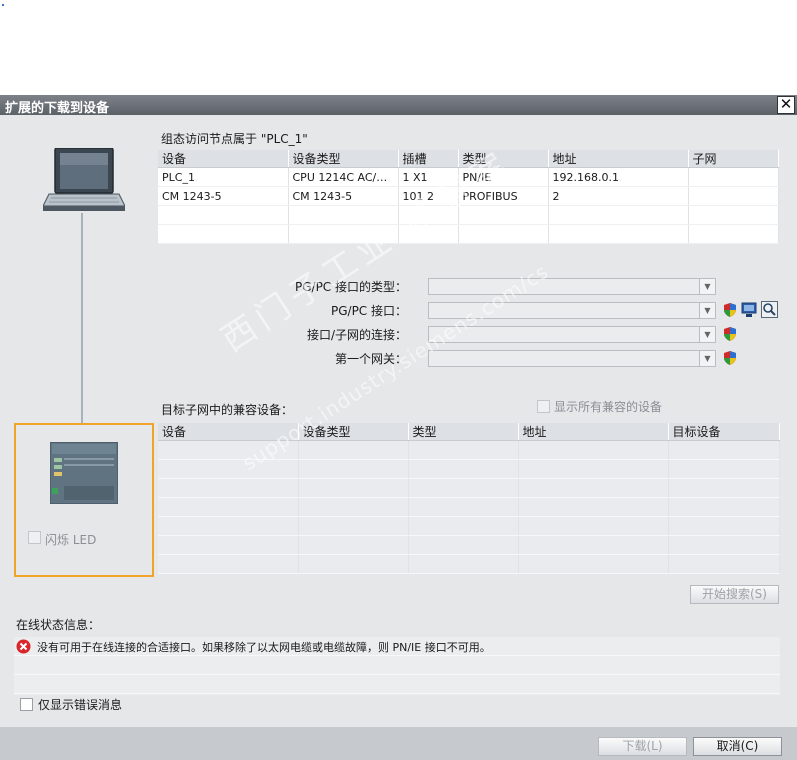 The image size is (797, 760). What do you see at coordinates (26, 704) in the screenshot?
I see `errors-only-checkbox` at bounding box center [26, 704].